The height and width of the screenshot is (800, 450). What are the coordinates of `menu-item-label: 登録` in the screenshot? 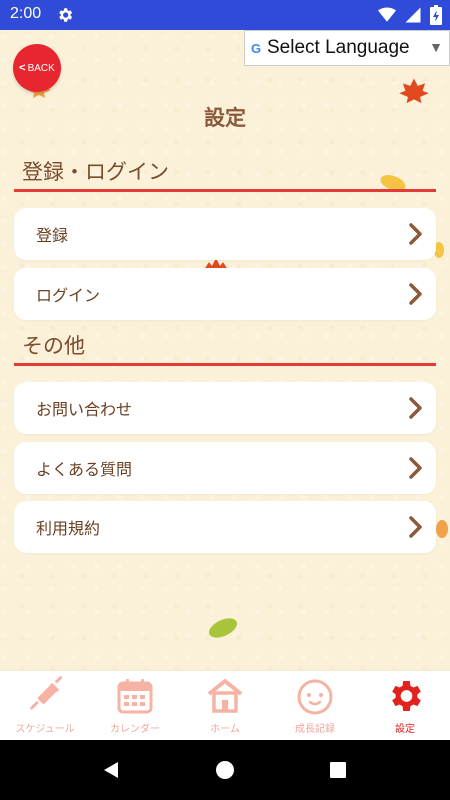 It's located at (52, 235).